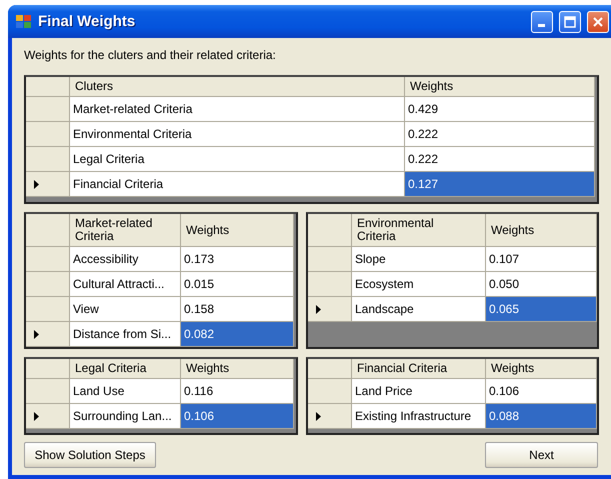  Describe the element at coordinates (237, 309) in the screenshot. I see `table-cell: 0.158` at that location.